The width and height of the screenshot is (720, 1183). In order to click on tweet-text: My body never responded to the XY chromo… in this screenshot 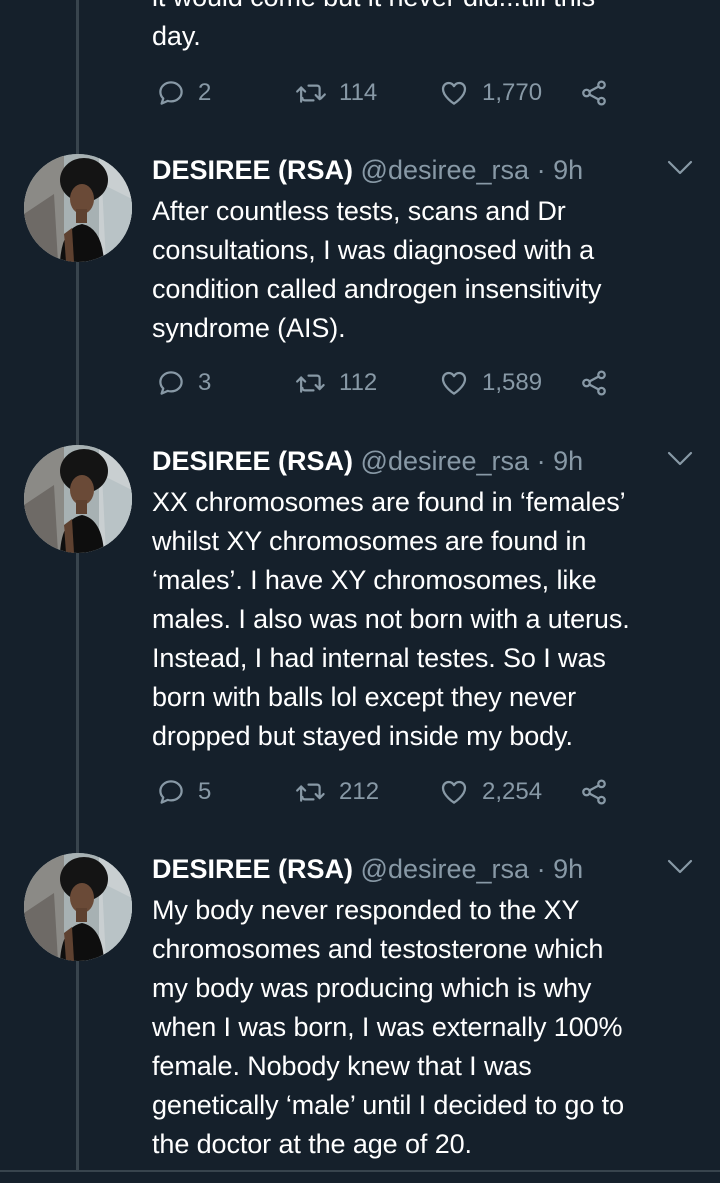, I will do `click(388, 1027)`.